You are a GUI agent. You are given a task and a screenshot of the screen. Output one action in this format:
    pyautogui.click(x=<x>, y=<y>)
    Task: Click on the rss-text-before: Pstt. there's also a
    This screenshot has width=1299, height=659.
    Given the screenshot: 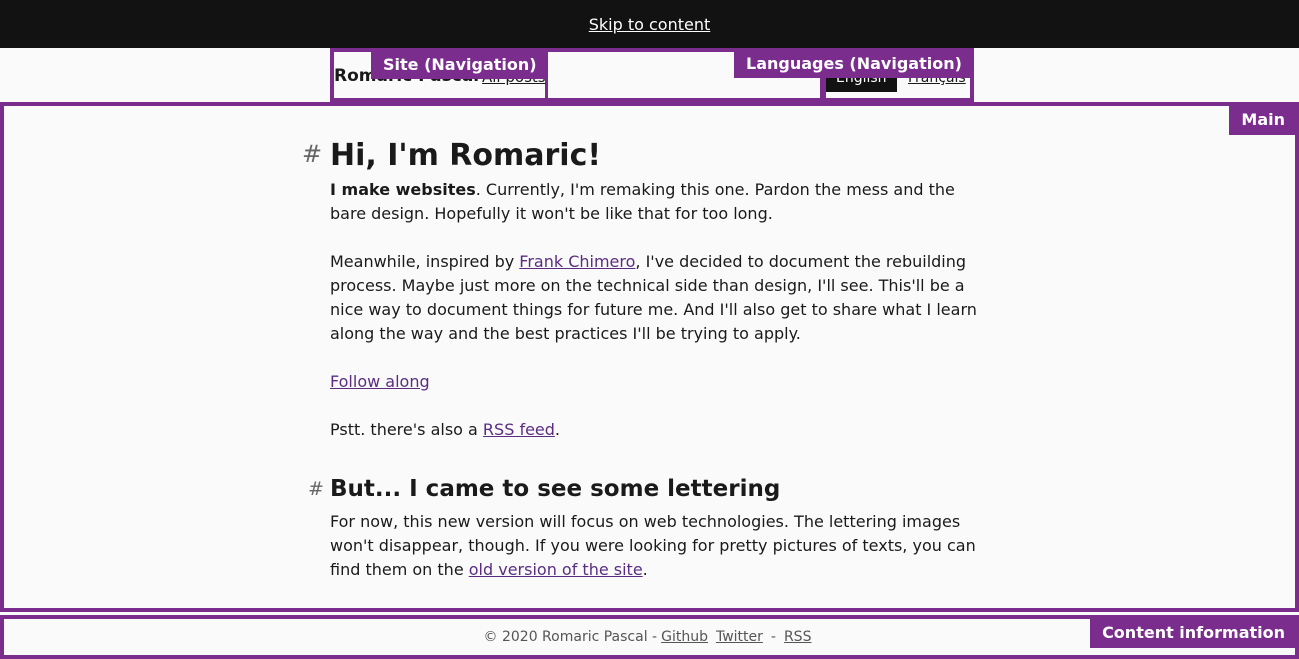 What is the action you would take?
    pyautogui.click(x=406, y=429)
    